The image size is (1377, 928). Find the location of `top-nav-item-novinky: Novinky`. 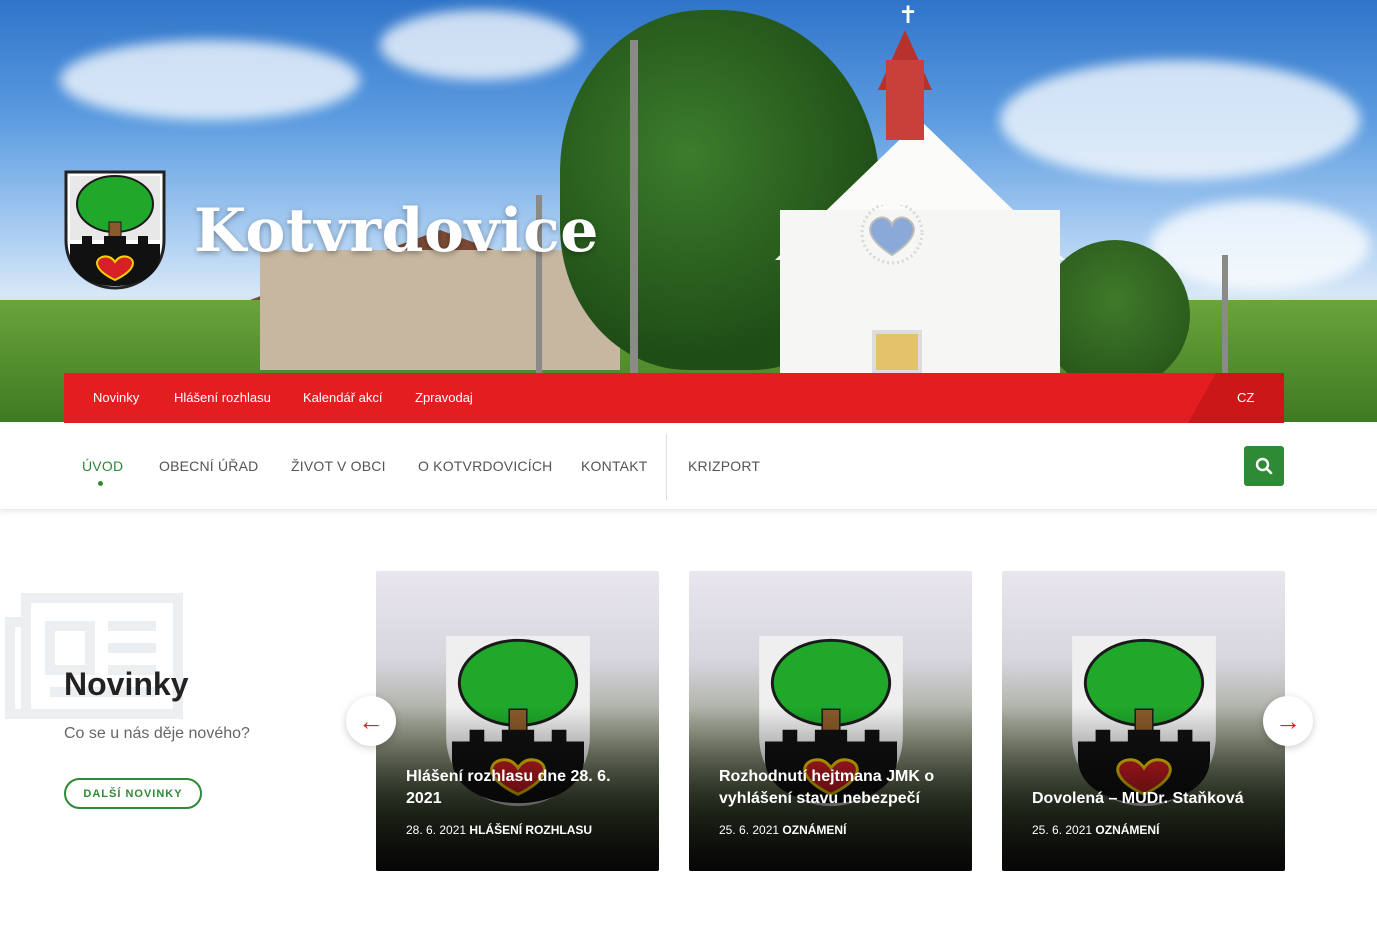

top-nav-item-novinky: Novinky is located at coordinates (116, 397).